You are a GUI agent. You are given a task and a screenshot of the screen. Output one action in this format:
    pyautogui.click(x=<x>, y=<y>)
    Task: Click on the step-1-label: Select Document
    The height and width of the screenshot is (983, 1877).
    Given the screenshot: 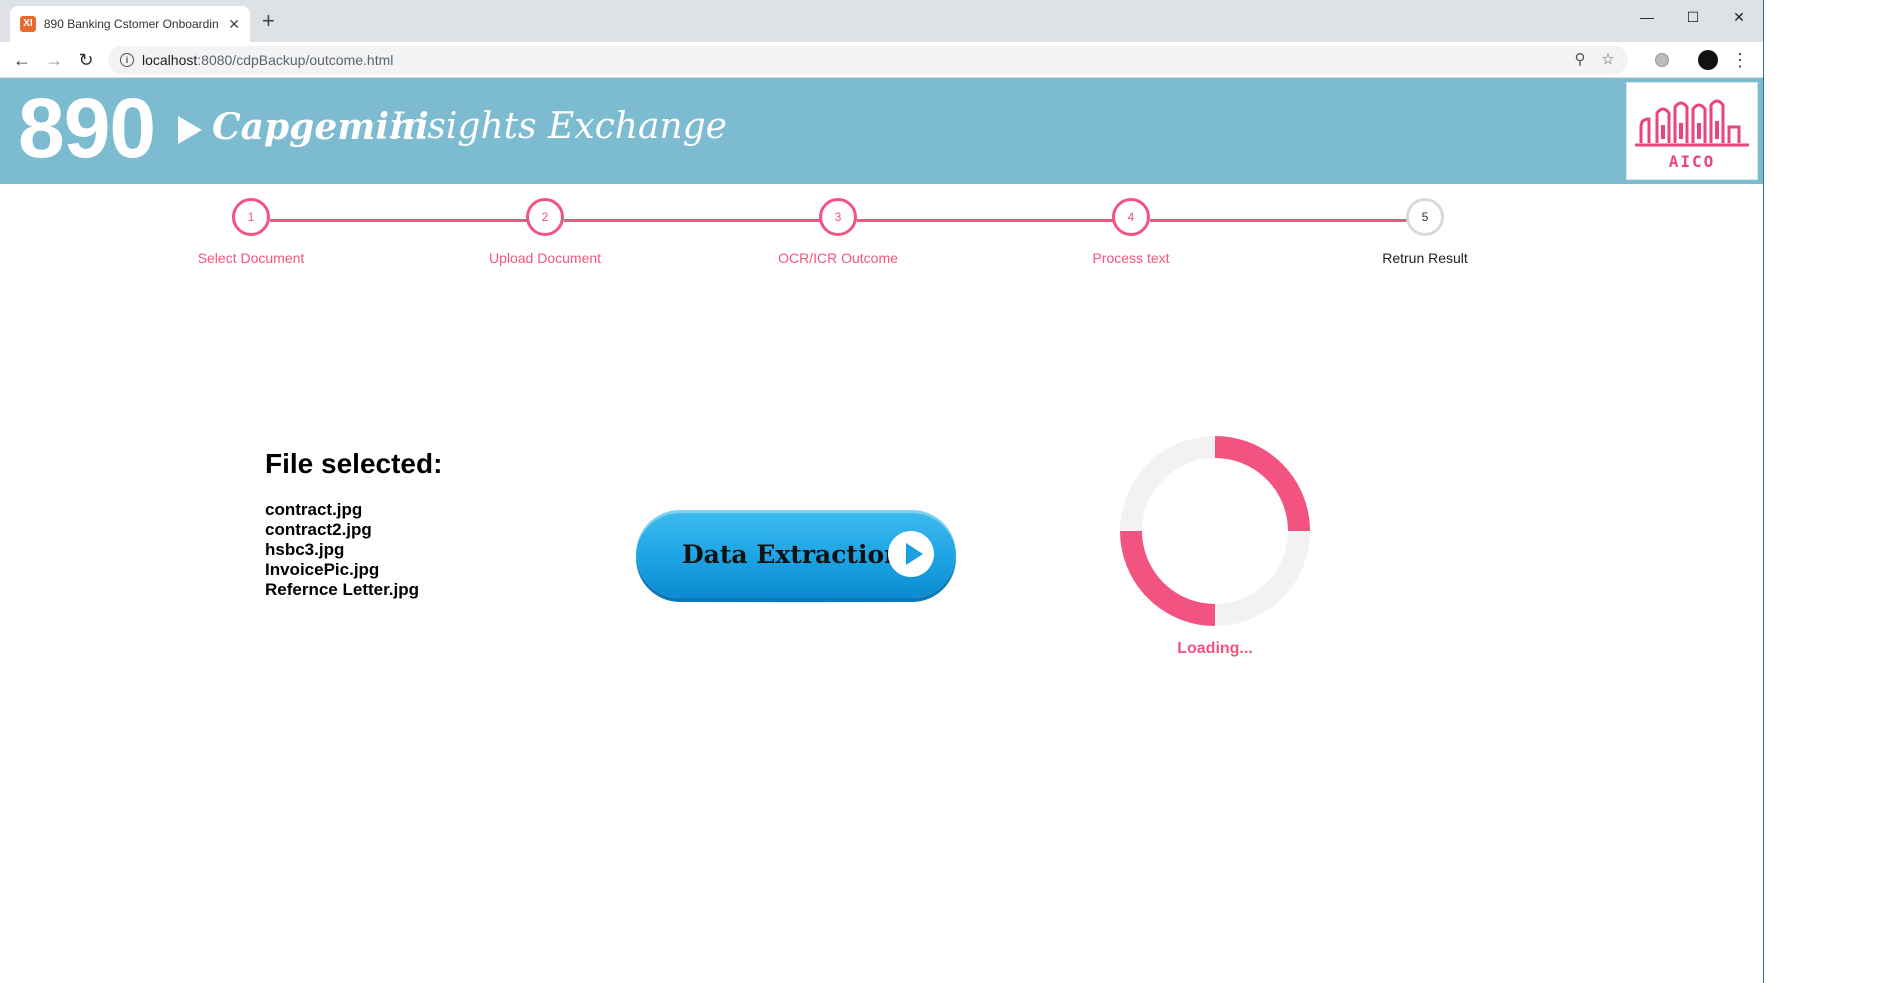 What is the action you would take?
    pyautogui.click(x=251, y=258)
    